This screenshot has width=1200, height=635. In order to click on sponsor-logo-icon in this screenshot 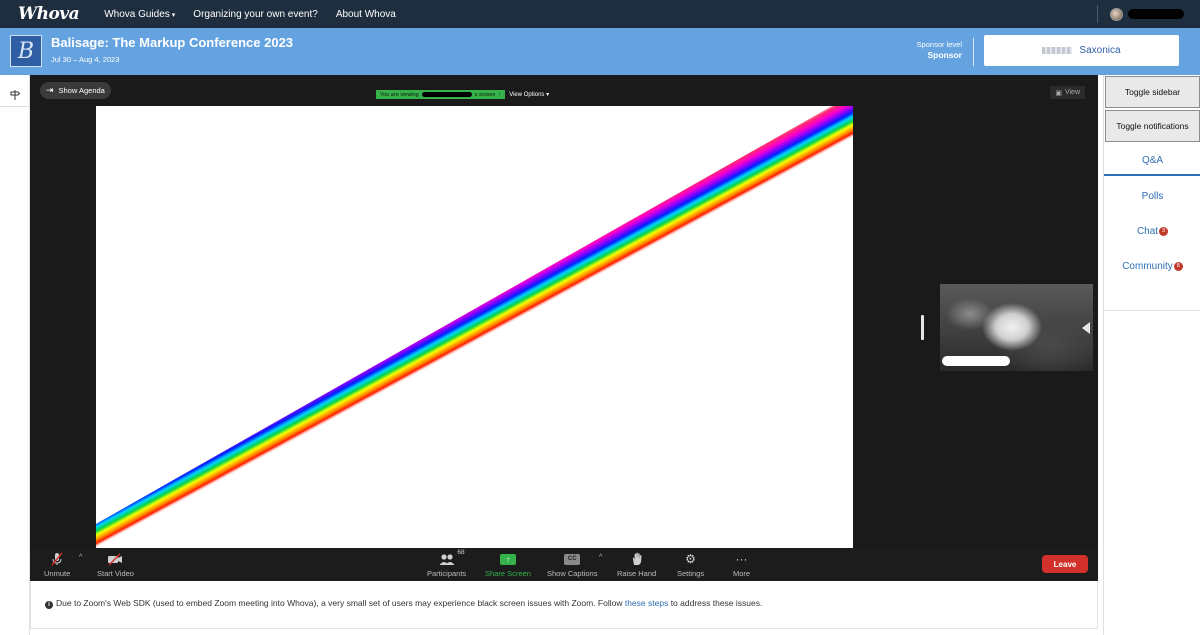, I will do `click(1057, 50)`.